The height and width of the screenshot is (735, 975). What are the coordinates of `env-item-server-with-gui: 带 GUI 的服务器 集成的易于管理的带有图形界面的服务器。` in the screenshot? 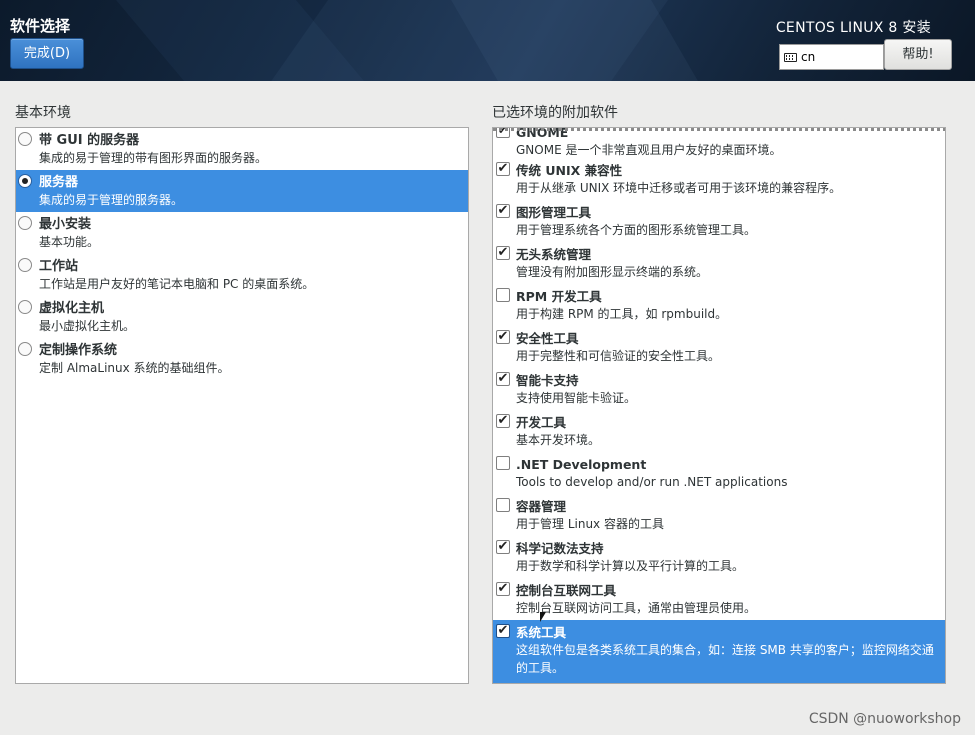 It's located at (242, 149).